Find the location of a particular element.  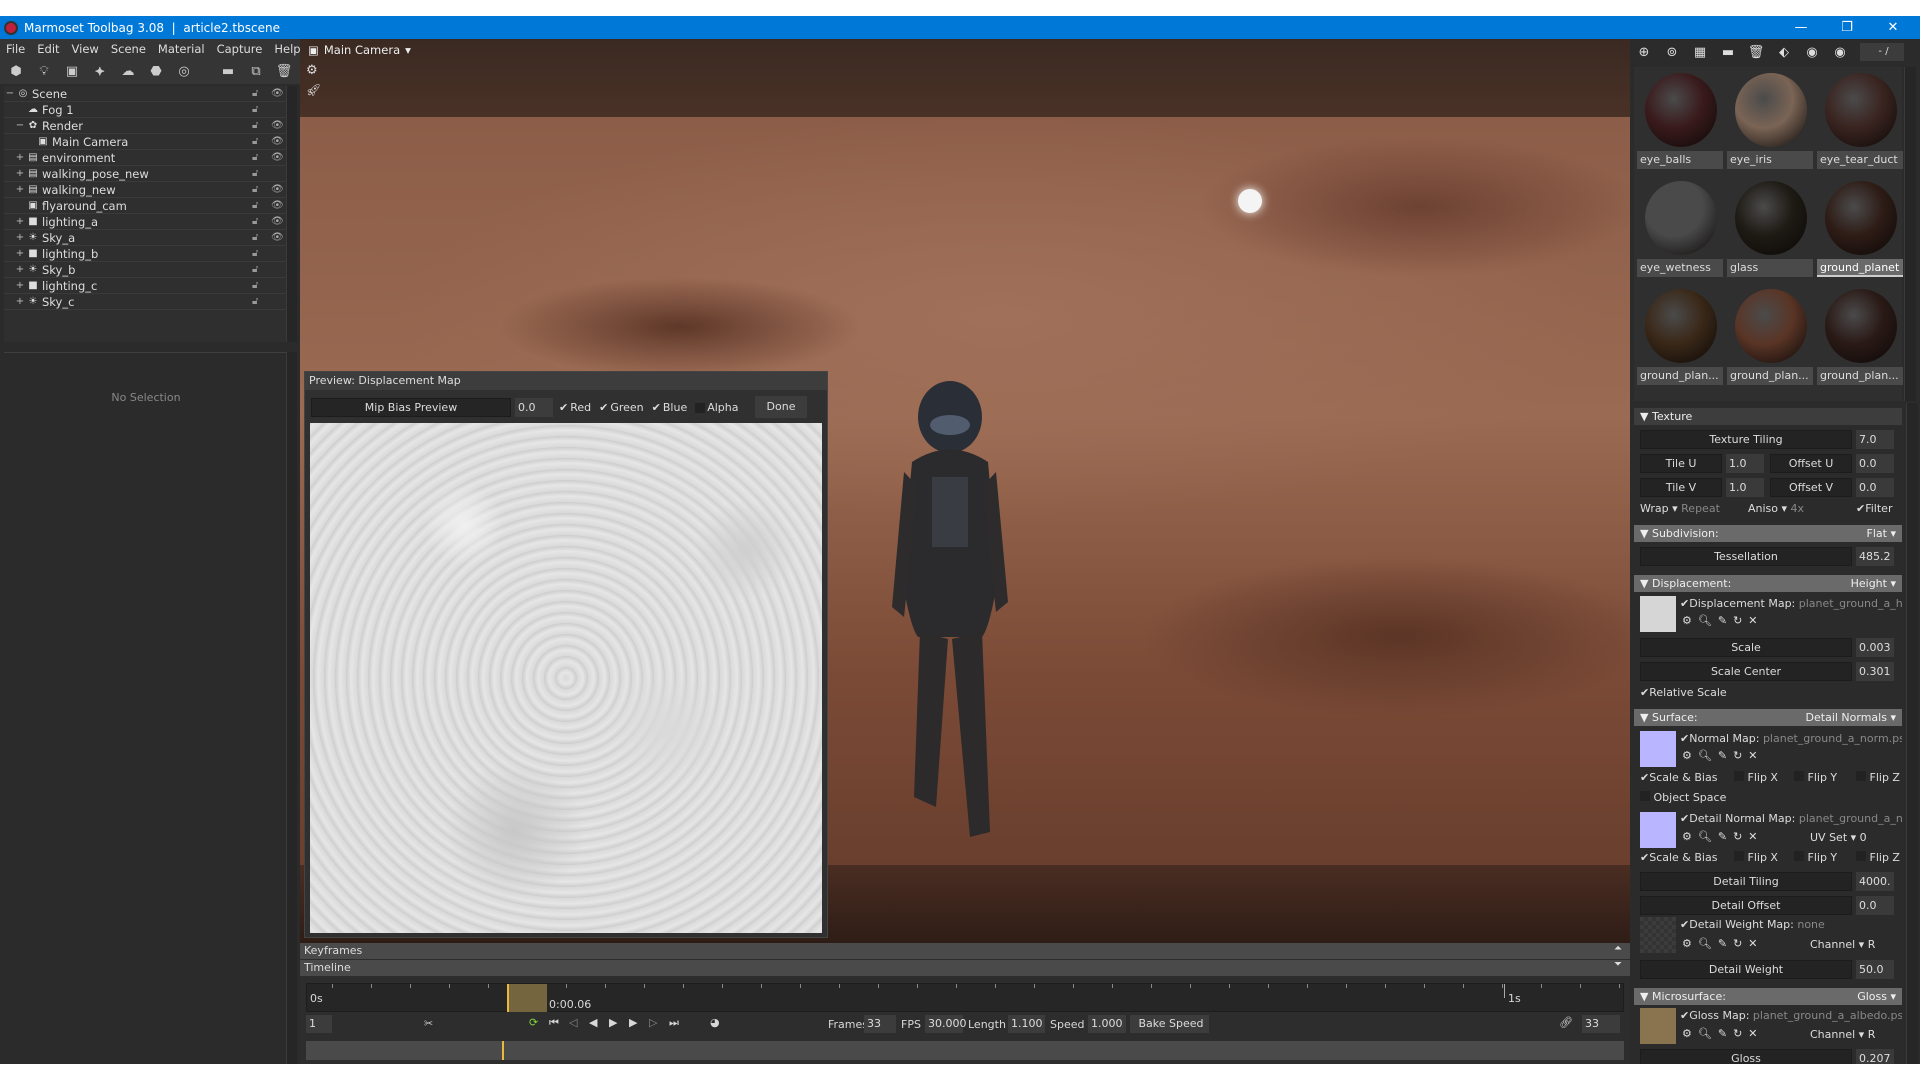

maximize-button: ❐ is located at coordinates (1847, 27).